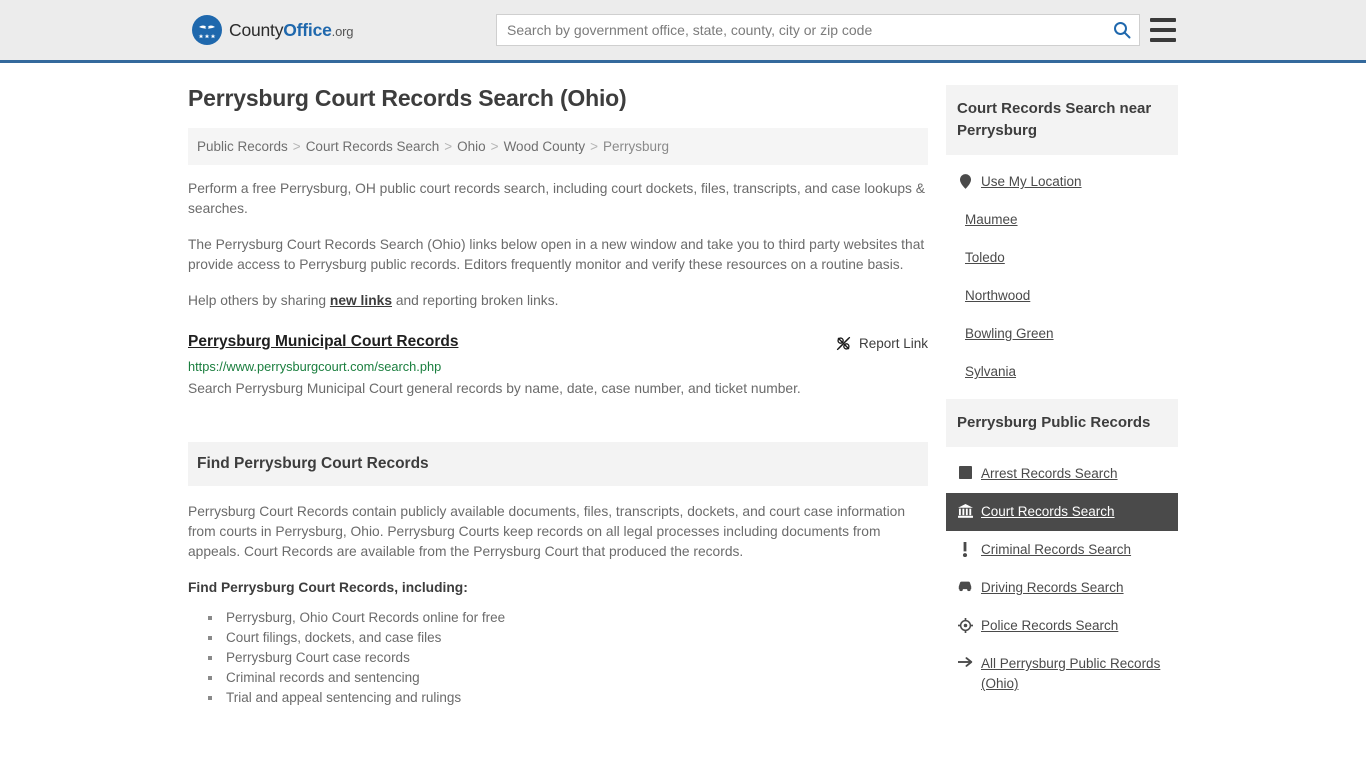 Image resolution: width=1366 pixels, height=768 pixels. What do you see at coordinates (568, 698) in the screenshot?
I see `list-item: Trial and appeal sentencing and rulings` at bounding box center [568, 698].